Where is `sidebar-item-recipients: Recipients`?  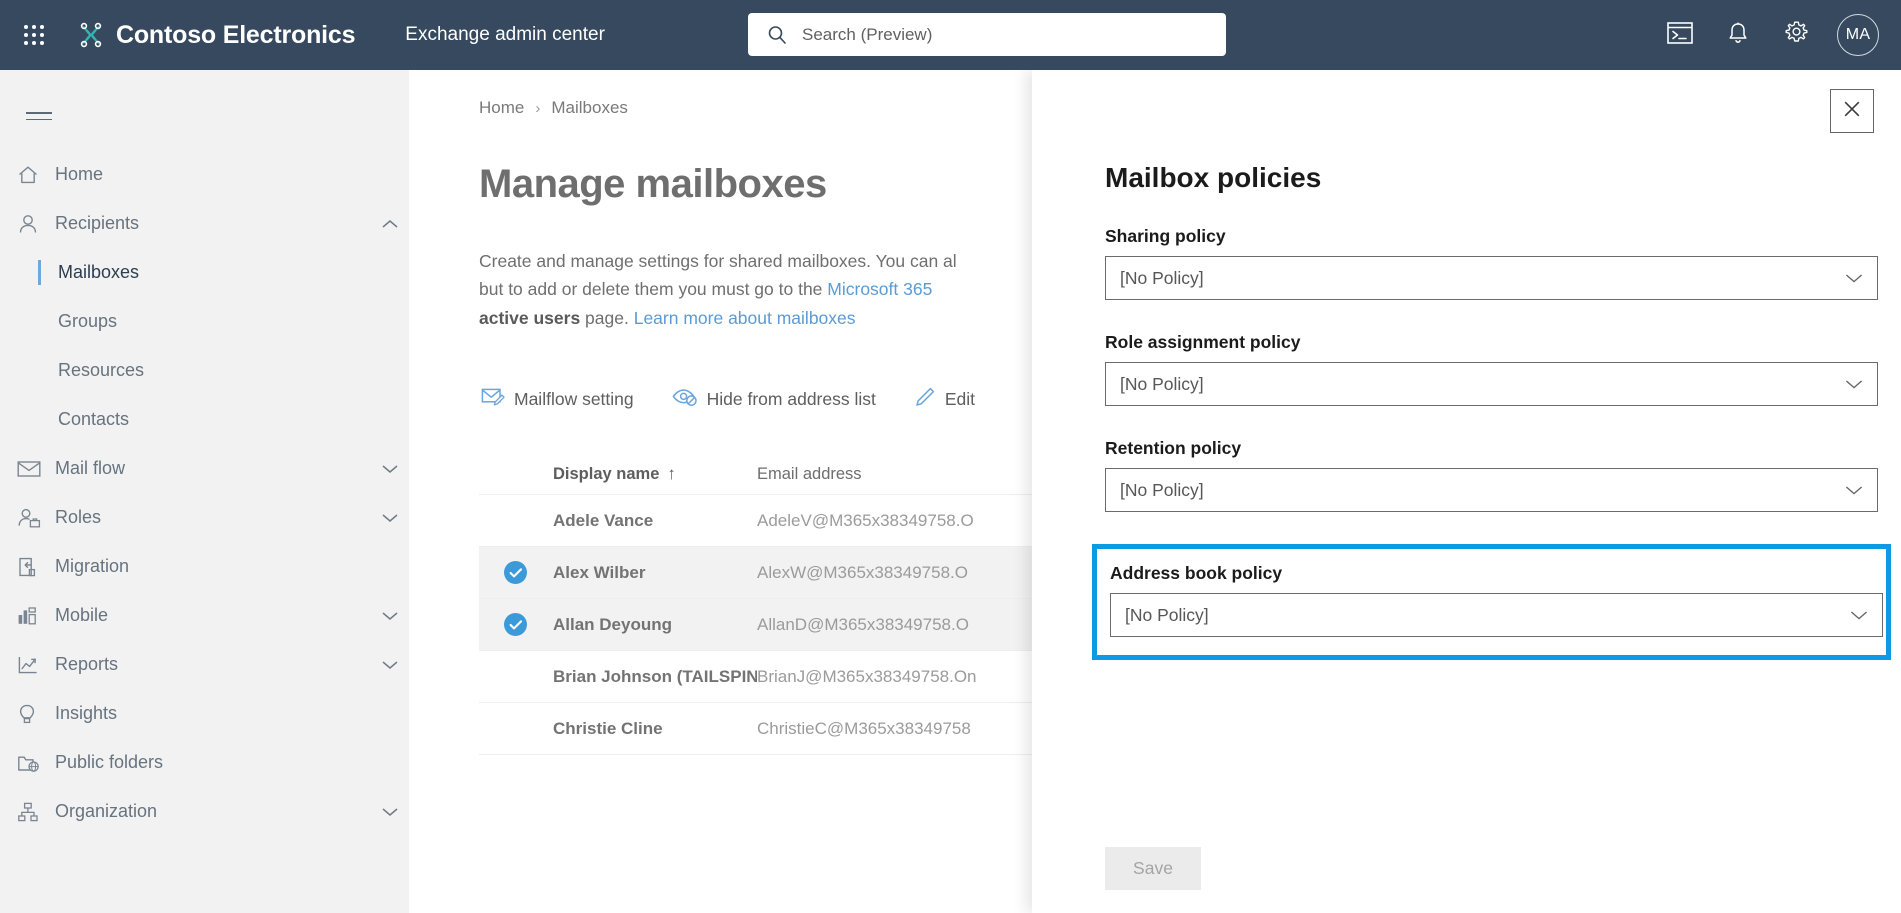
sidebar-item-recipients: Recipients is located at coordinates (204, 223).